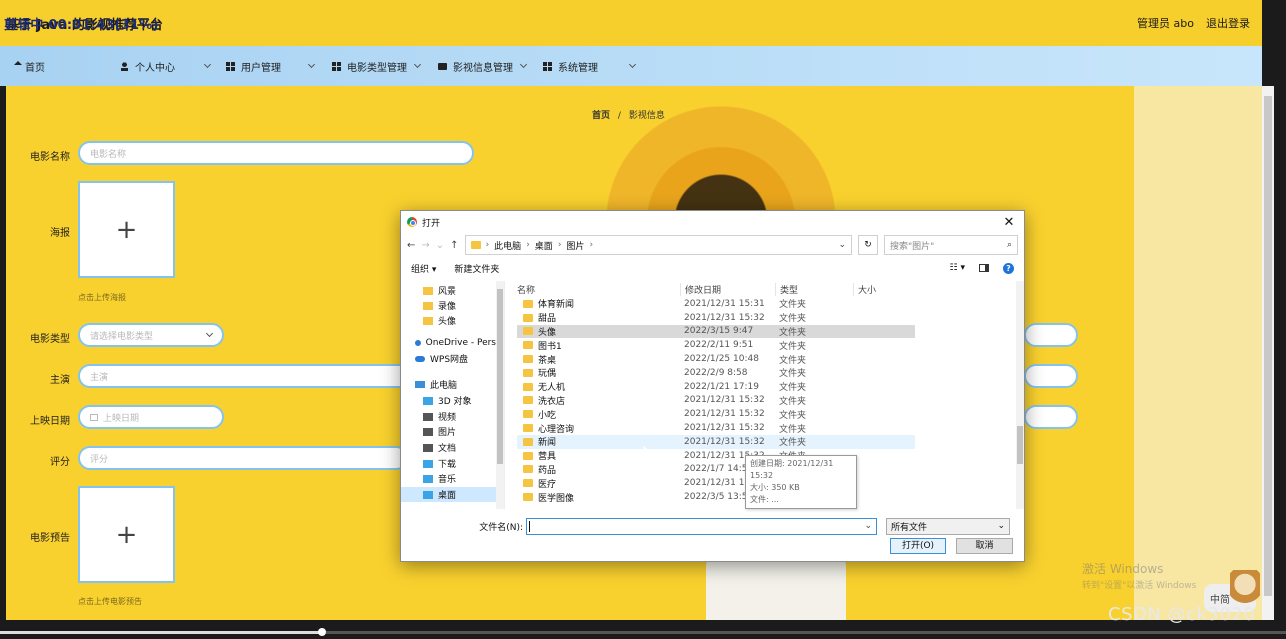  I want to click on tree-item: WPS网盘, so click(448, 358).